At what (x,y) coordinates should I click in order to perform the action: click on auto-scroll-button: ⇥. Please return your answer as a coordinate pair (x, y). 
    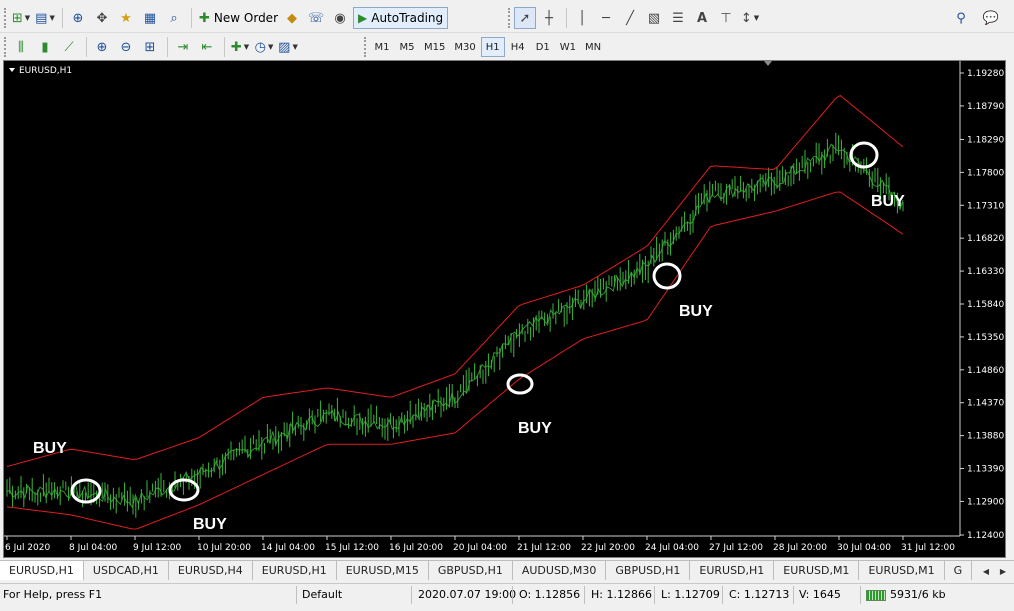
    Looking at the image, I should click on (183, 47).